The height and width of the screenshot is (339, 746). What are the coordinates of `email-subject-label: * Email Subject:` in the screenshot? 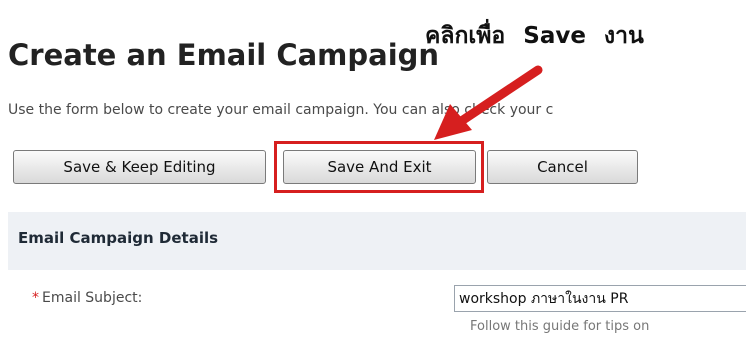 It's located at (87, 298).